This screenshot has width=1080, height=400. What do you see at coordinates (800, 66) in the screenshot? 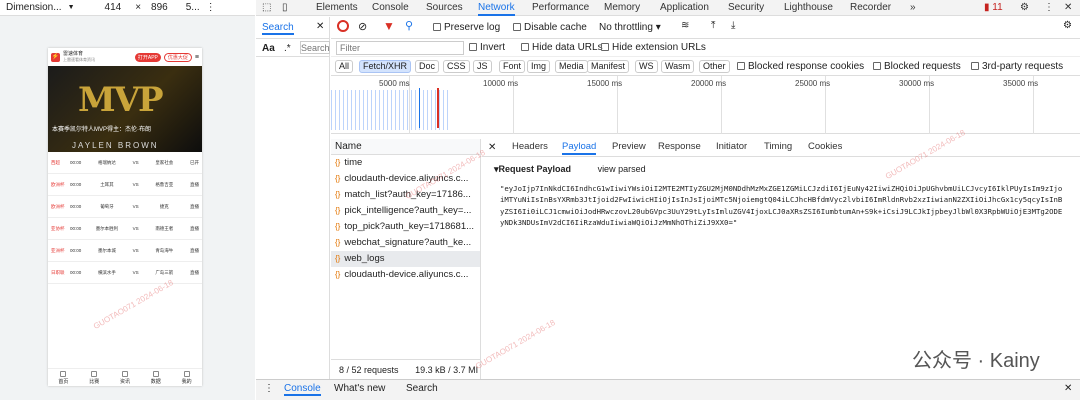
I see `blocked-cookies-checkbox: Blocked response cookies` at bounding box center [800, 66].